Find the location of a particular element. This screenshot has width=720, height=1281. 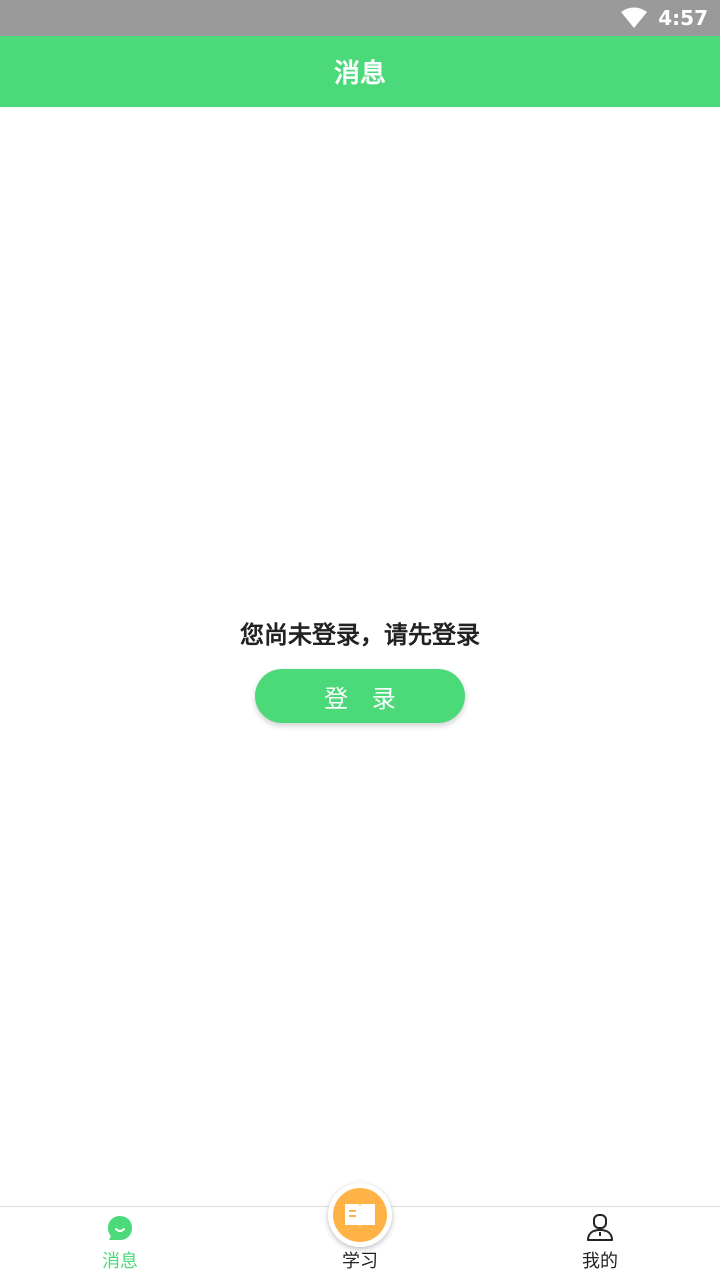

login-prompt: 您尚未登录，请先登录 is located at coordinates (360, 635).